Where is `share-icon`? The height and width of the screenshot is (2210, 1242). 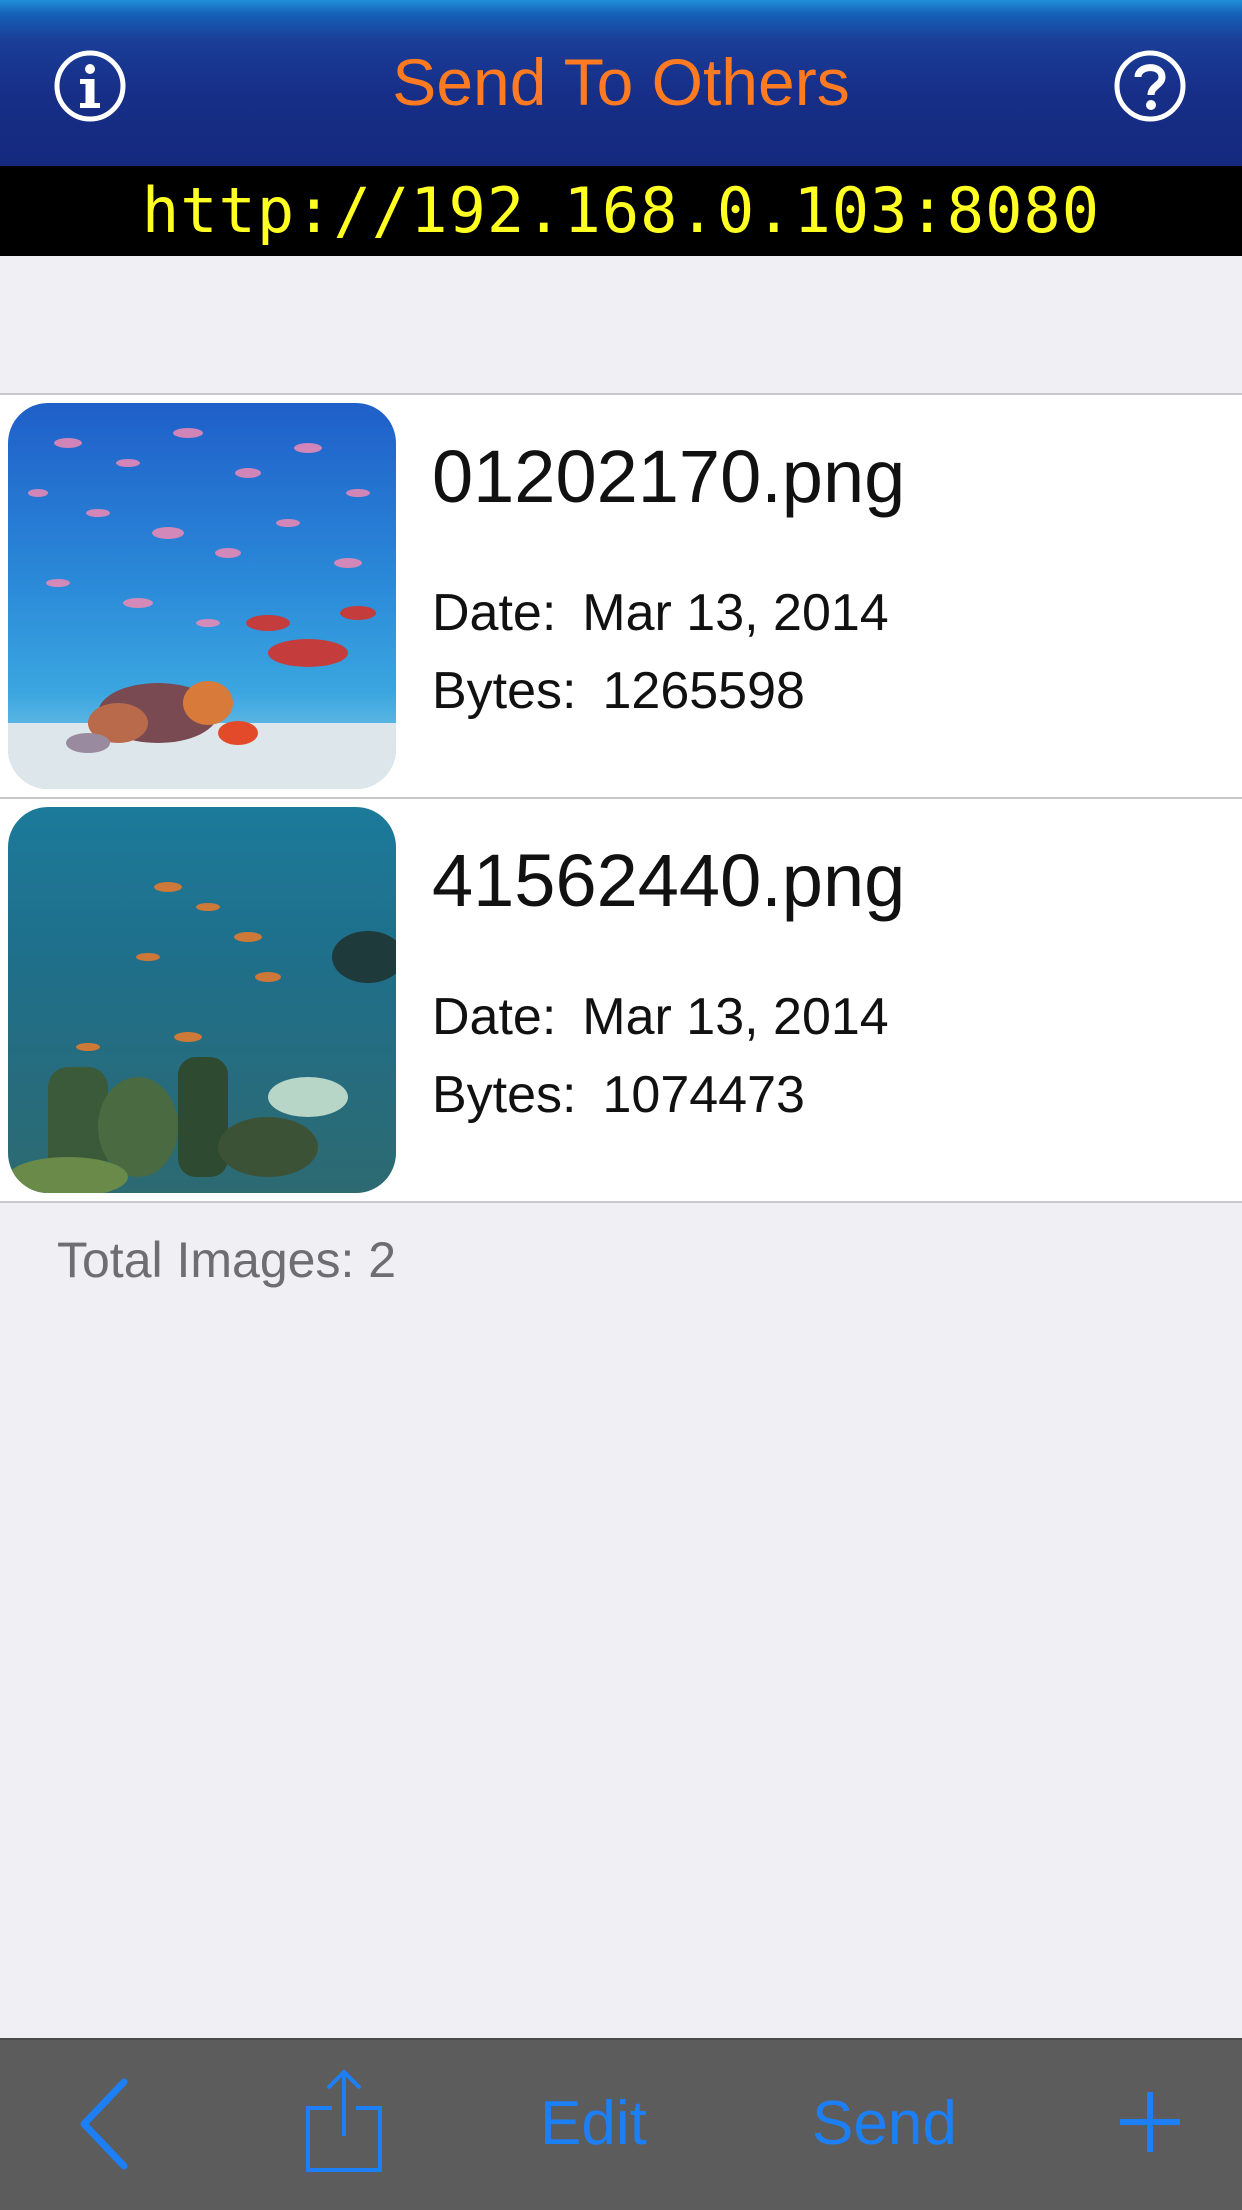
share-icon is located at coordinates (344, 2120).